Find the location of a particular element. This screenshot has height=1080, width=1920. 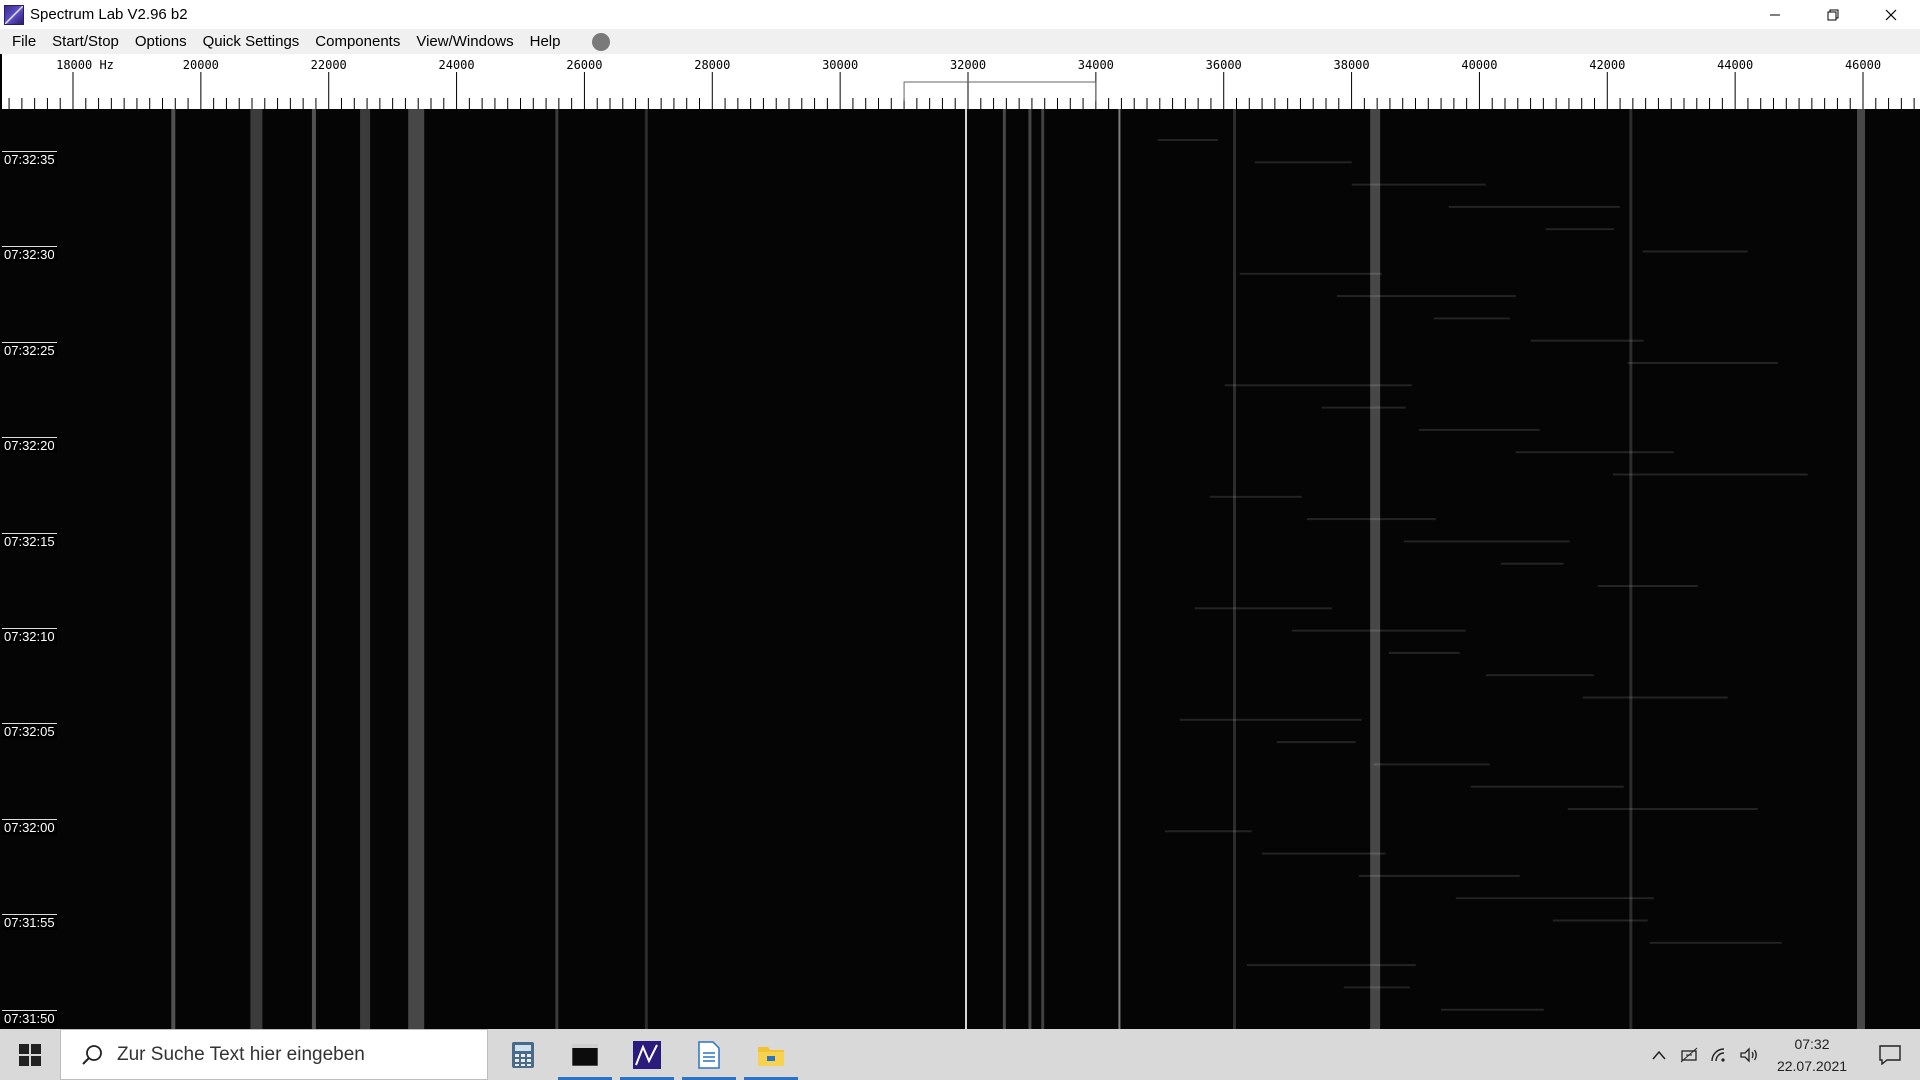

calculator-icon is located at coordinates (523, 1054).